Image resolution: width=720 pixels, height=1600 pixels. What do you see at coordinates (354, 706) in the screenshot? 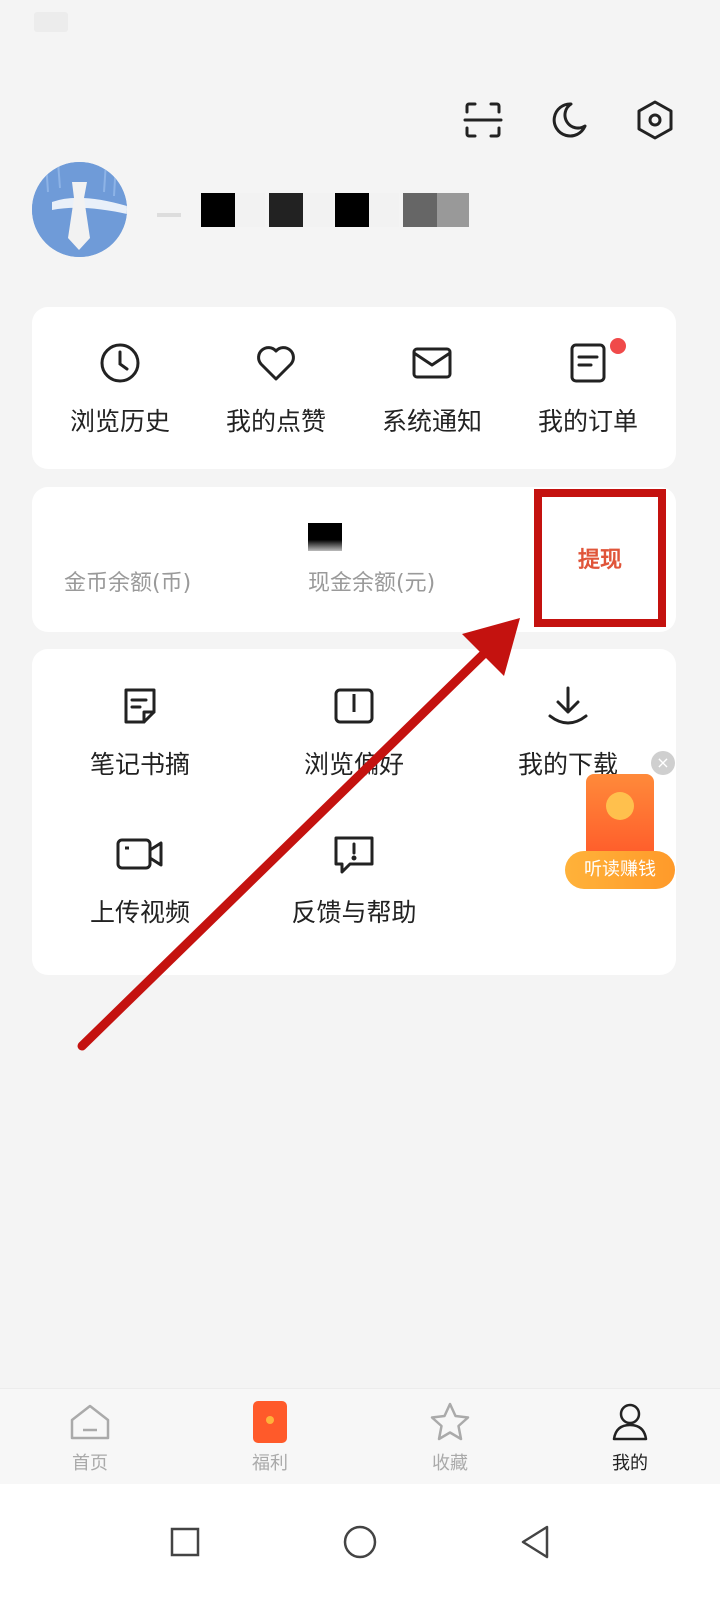
I see `book-icon` at bounding box center [354, 706].